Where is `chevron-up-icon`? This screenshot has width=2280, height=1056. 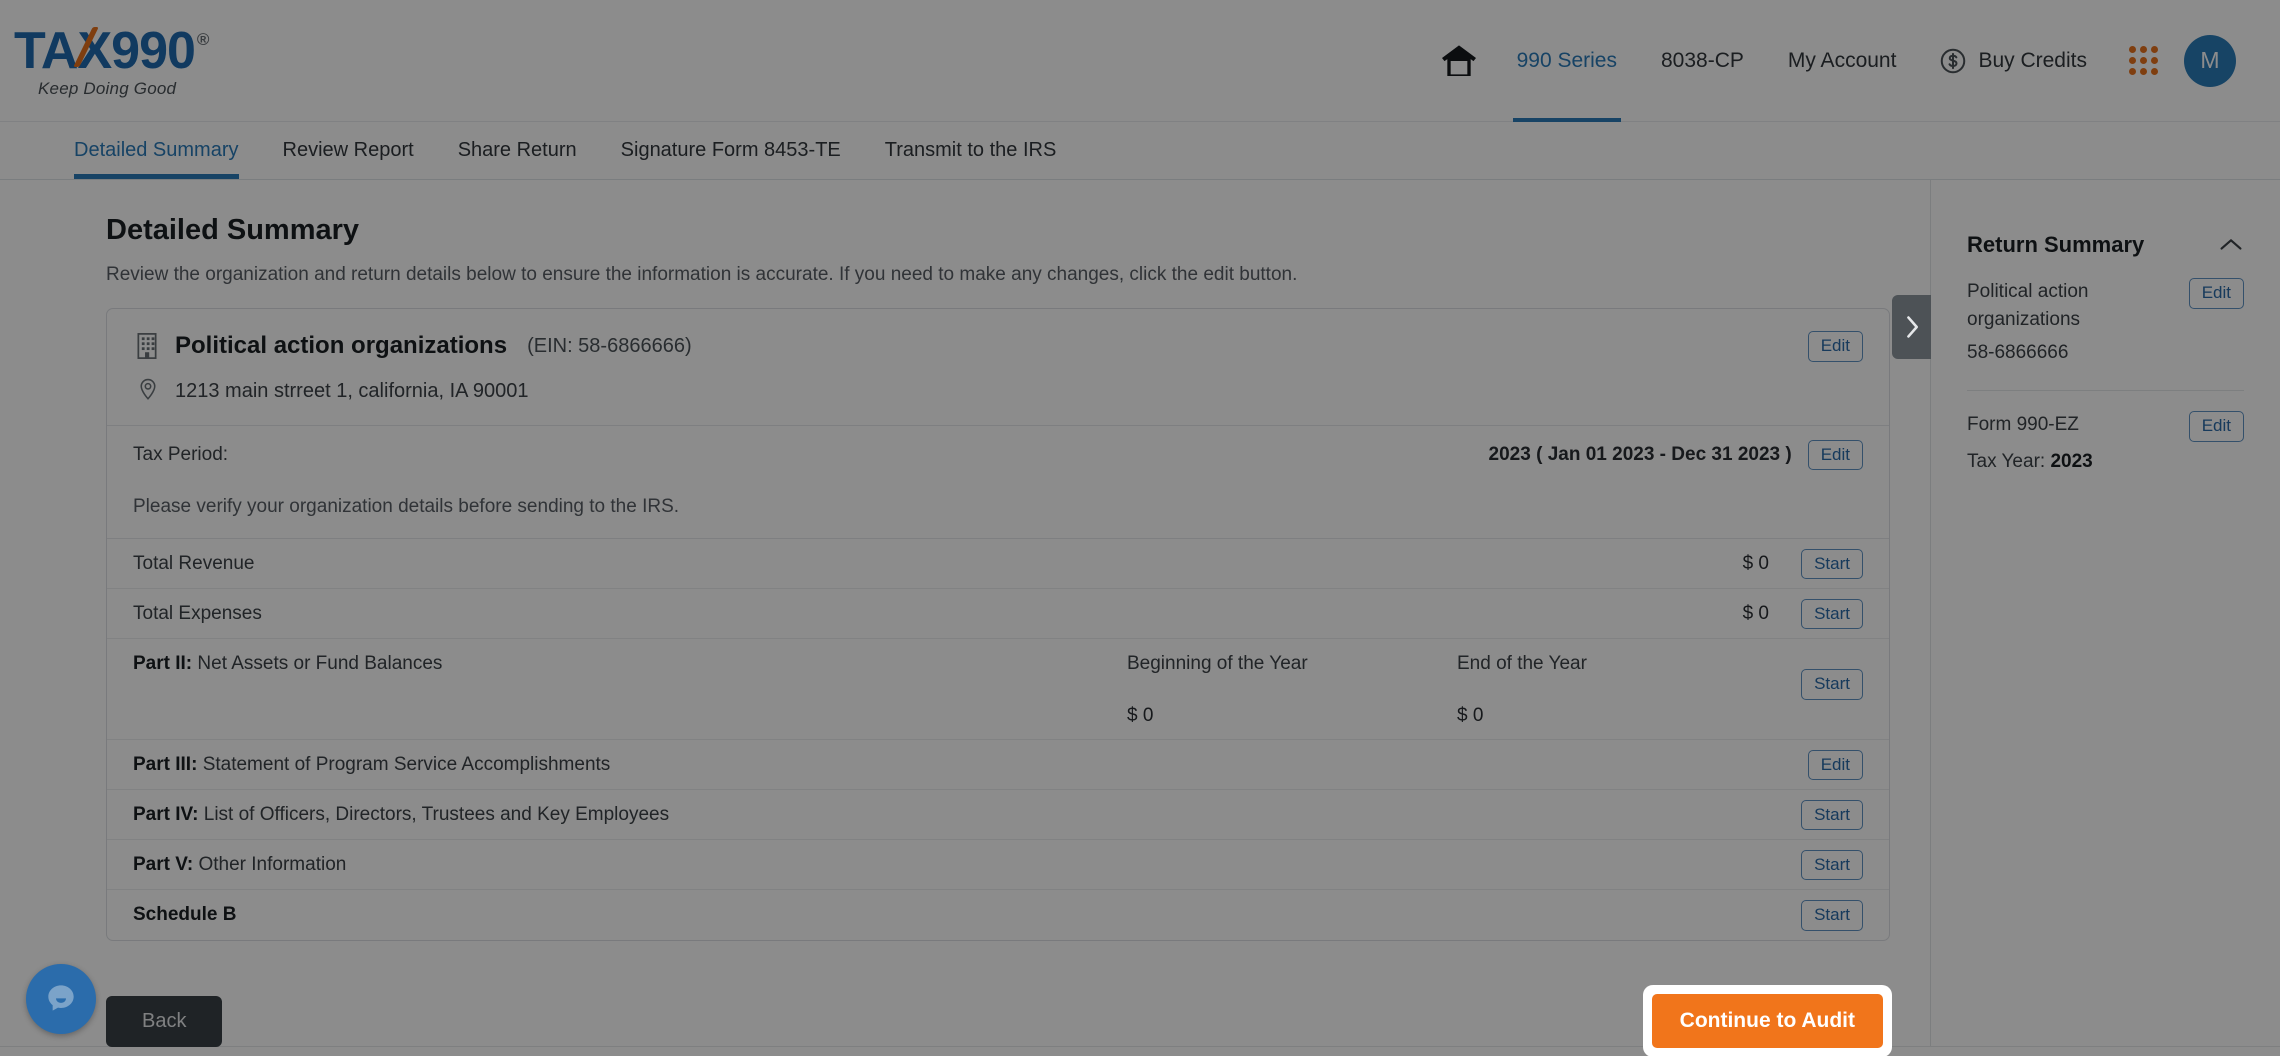 chevron-up-icon is located at coordinates (2231, 245).